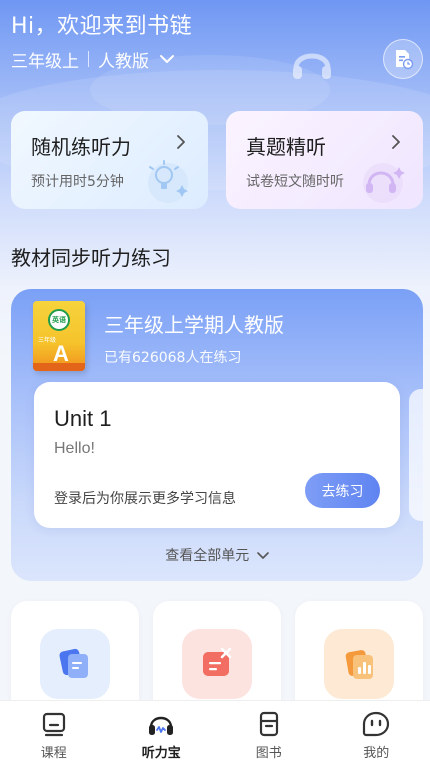 The height and width of the screenshot is (762, 430). Describe the element at coordinates (161, 753) in the screenshot. I see `tab-listening-label: 听力宝` at that location.